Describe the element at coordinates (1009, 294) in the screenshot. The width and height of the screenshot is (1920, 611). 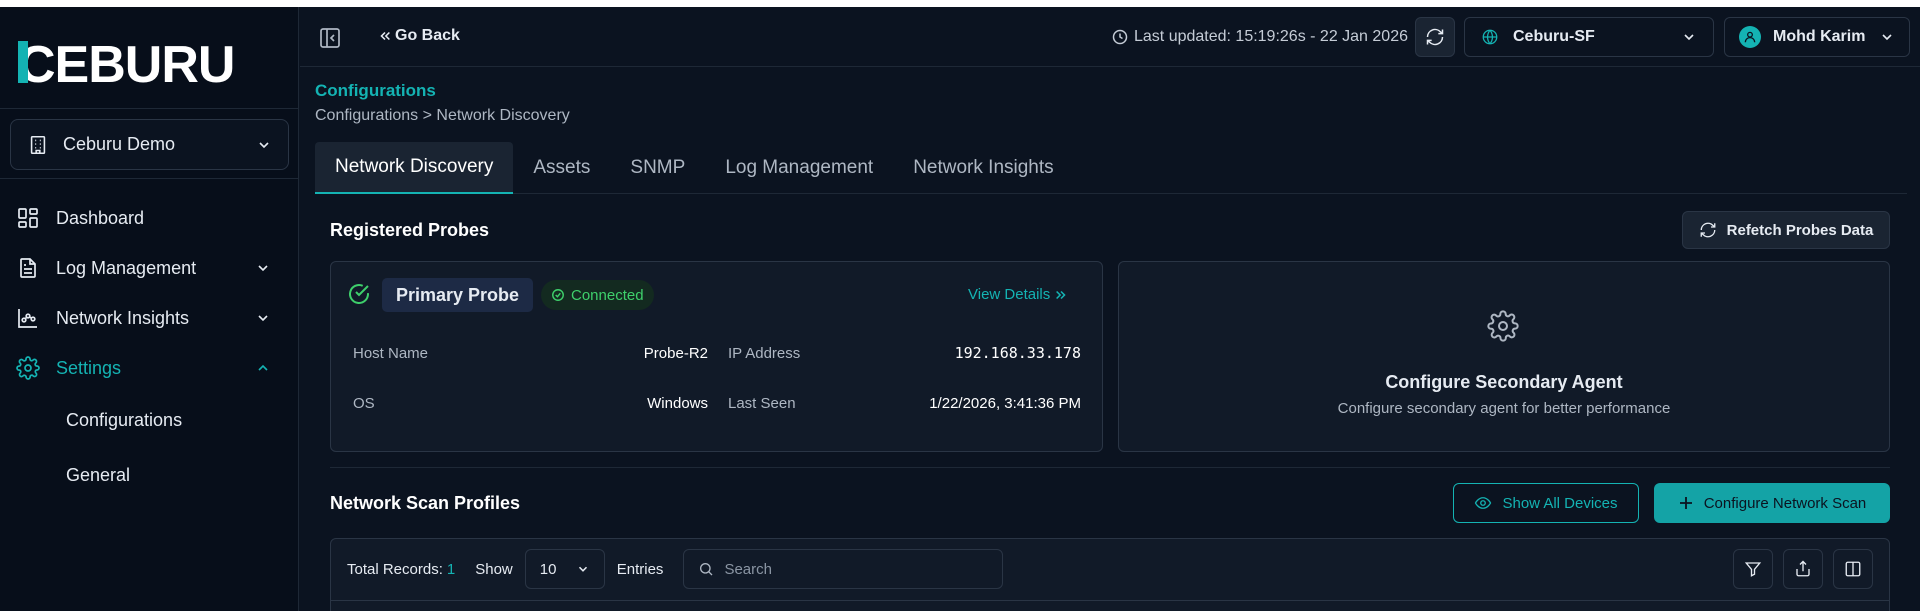
I see `view-details-label: View Details` at that location.